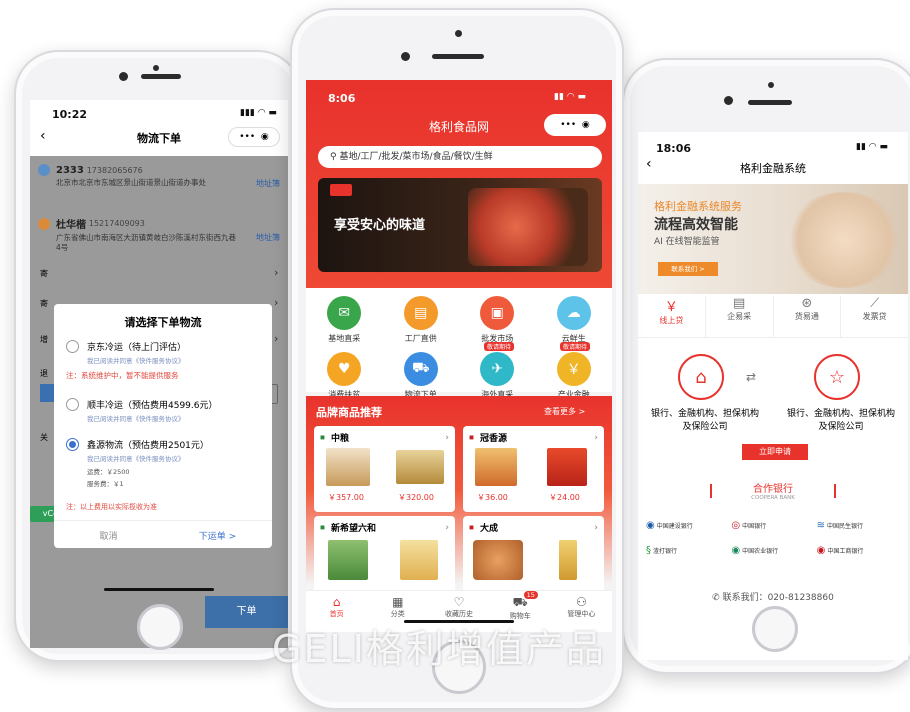  I want to click on cart-icon: ⛟, so click(520, 602).